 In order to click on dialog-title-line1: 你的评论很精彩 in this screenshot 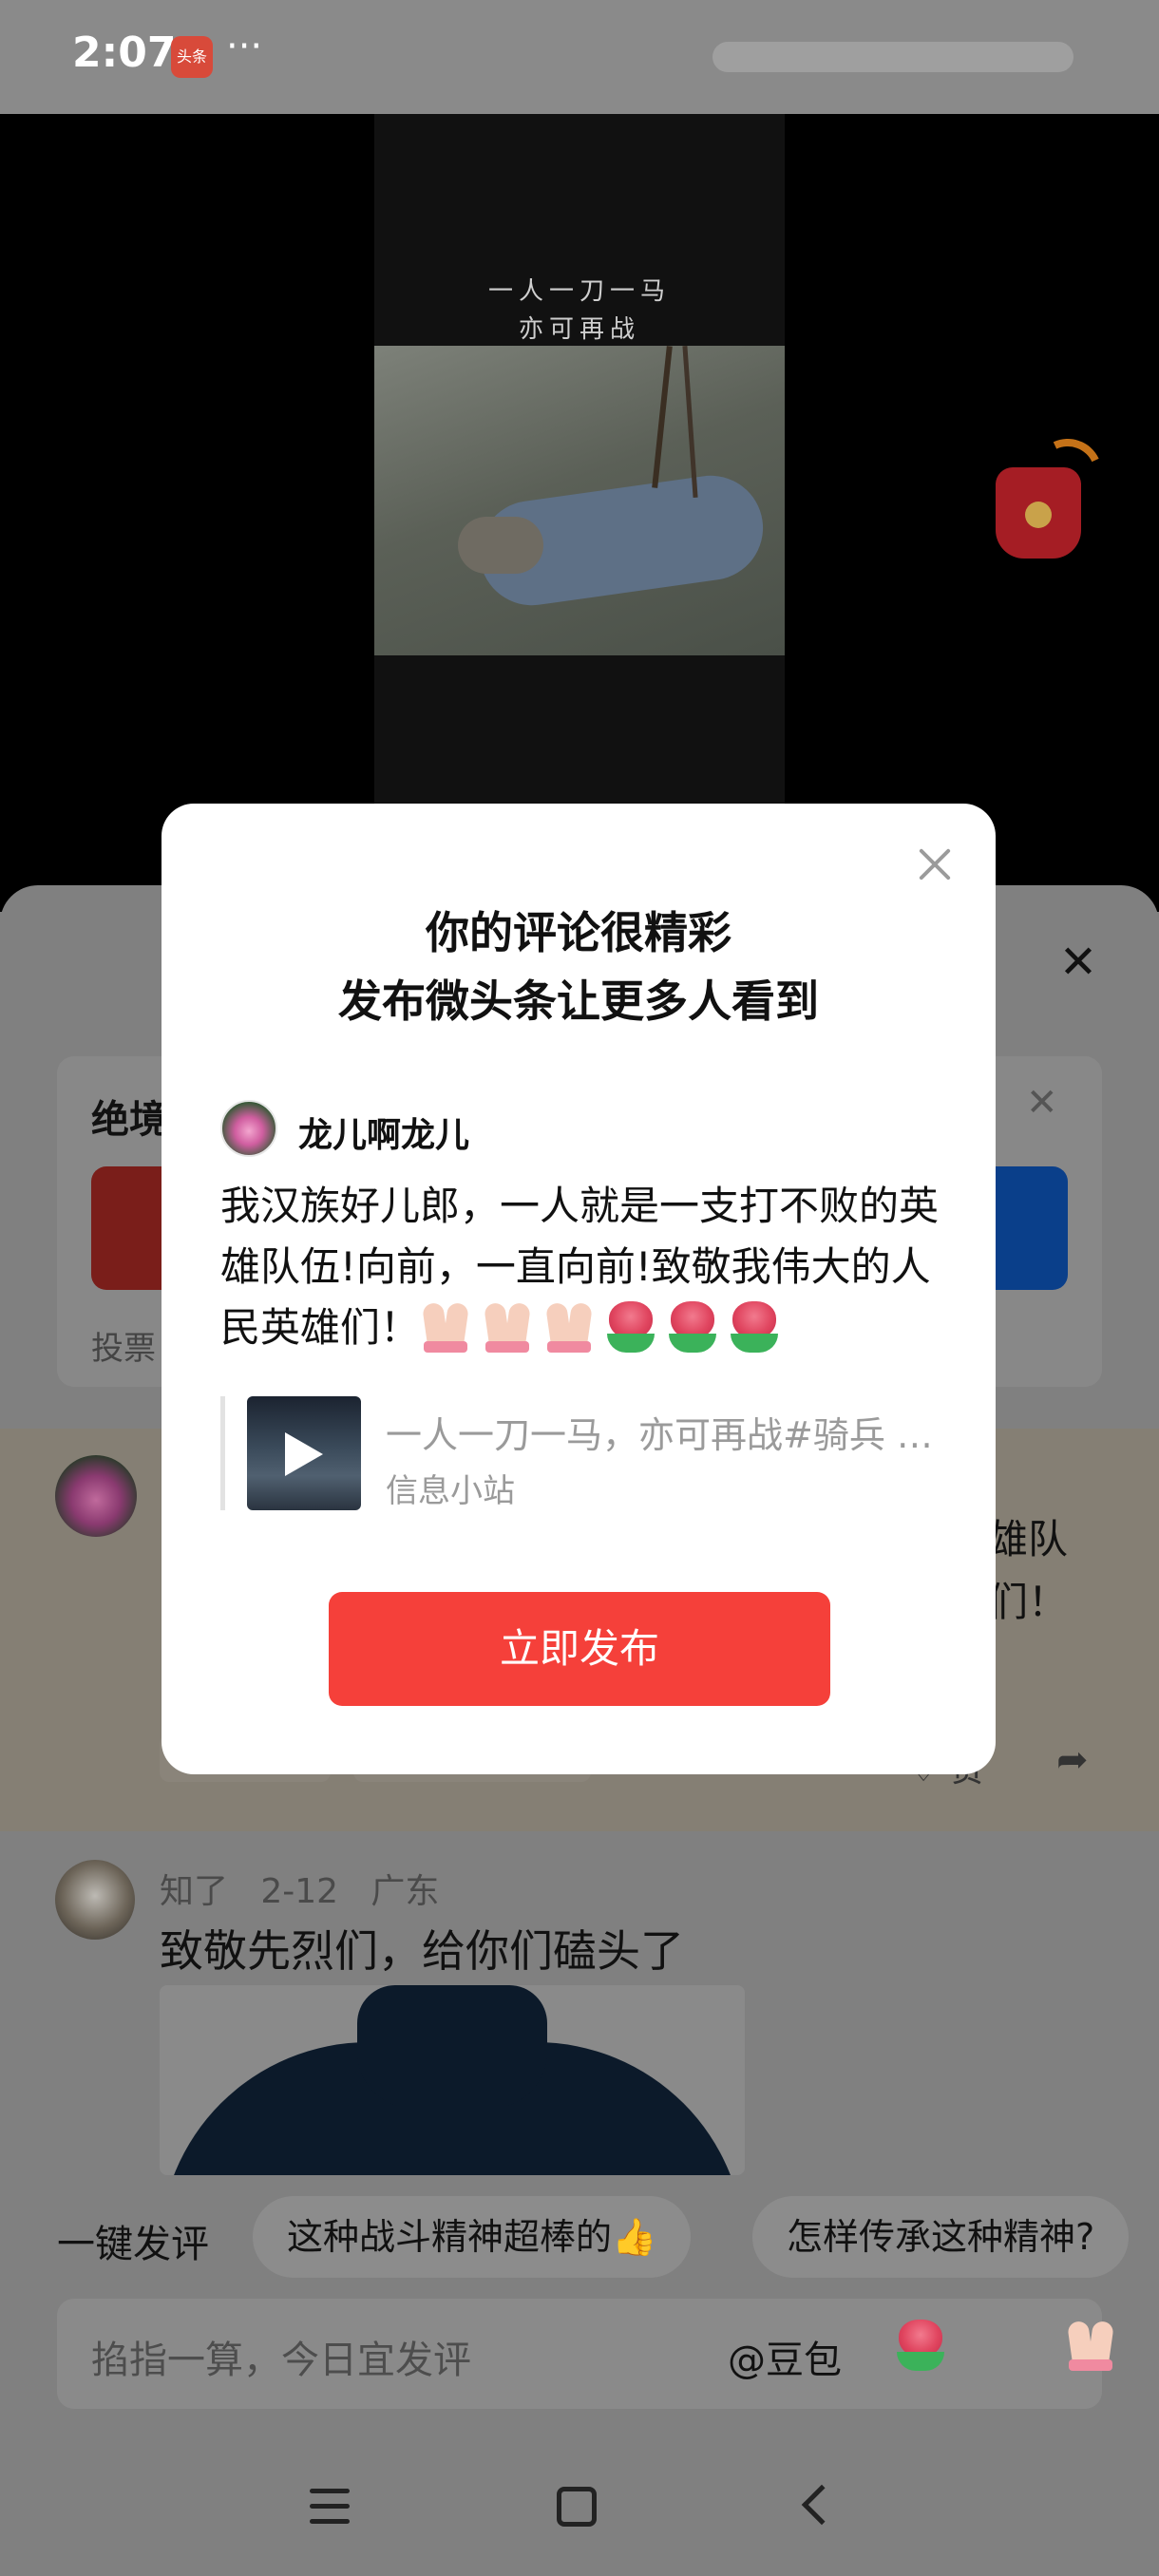, I will do `click(579, 932)`.